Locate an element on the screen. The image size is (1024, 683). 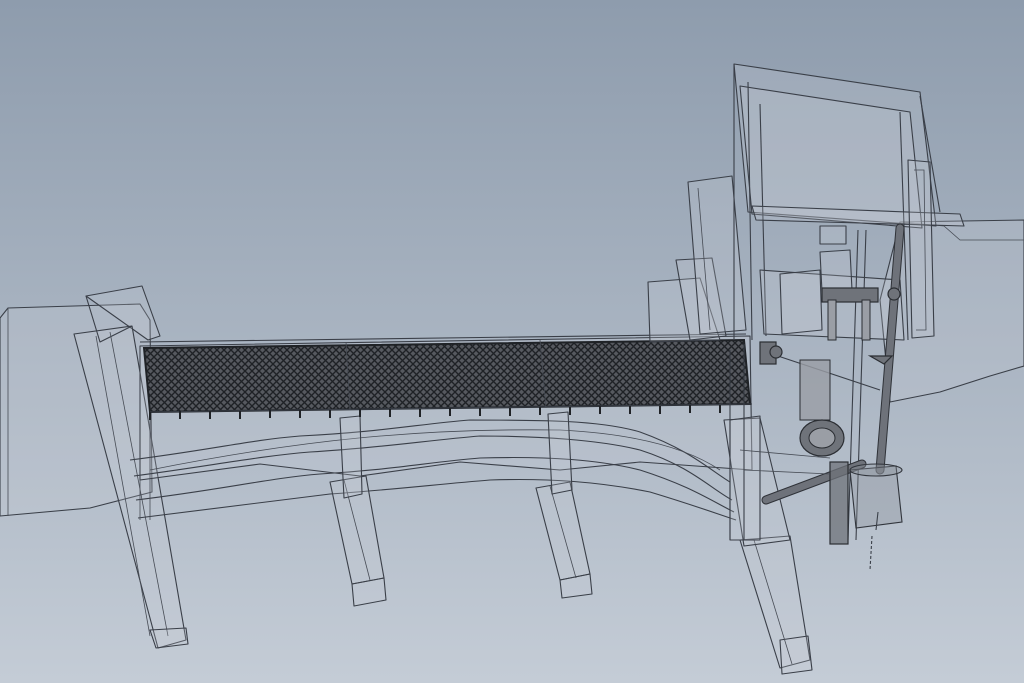
grating-walkway is located at coordinates (446, 376).